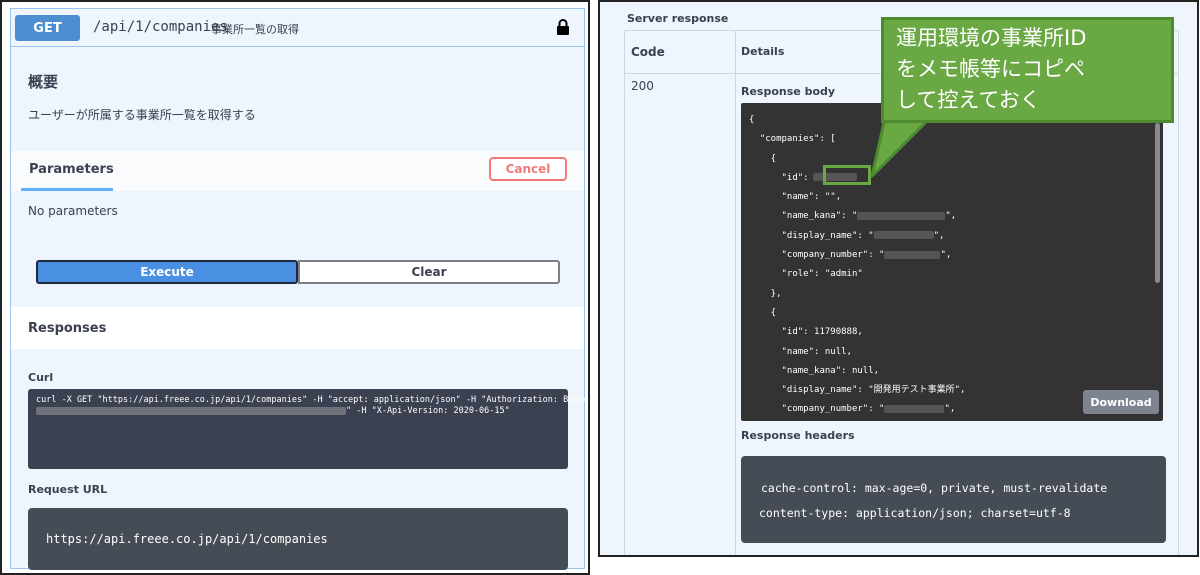  Describe the element at coordinates (857, 390) in the screenshot. I see `json-line: "display_name": "開発用テスト事業所",` at that location.